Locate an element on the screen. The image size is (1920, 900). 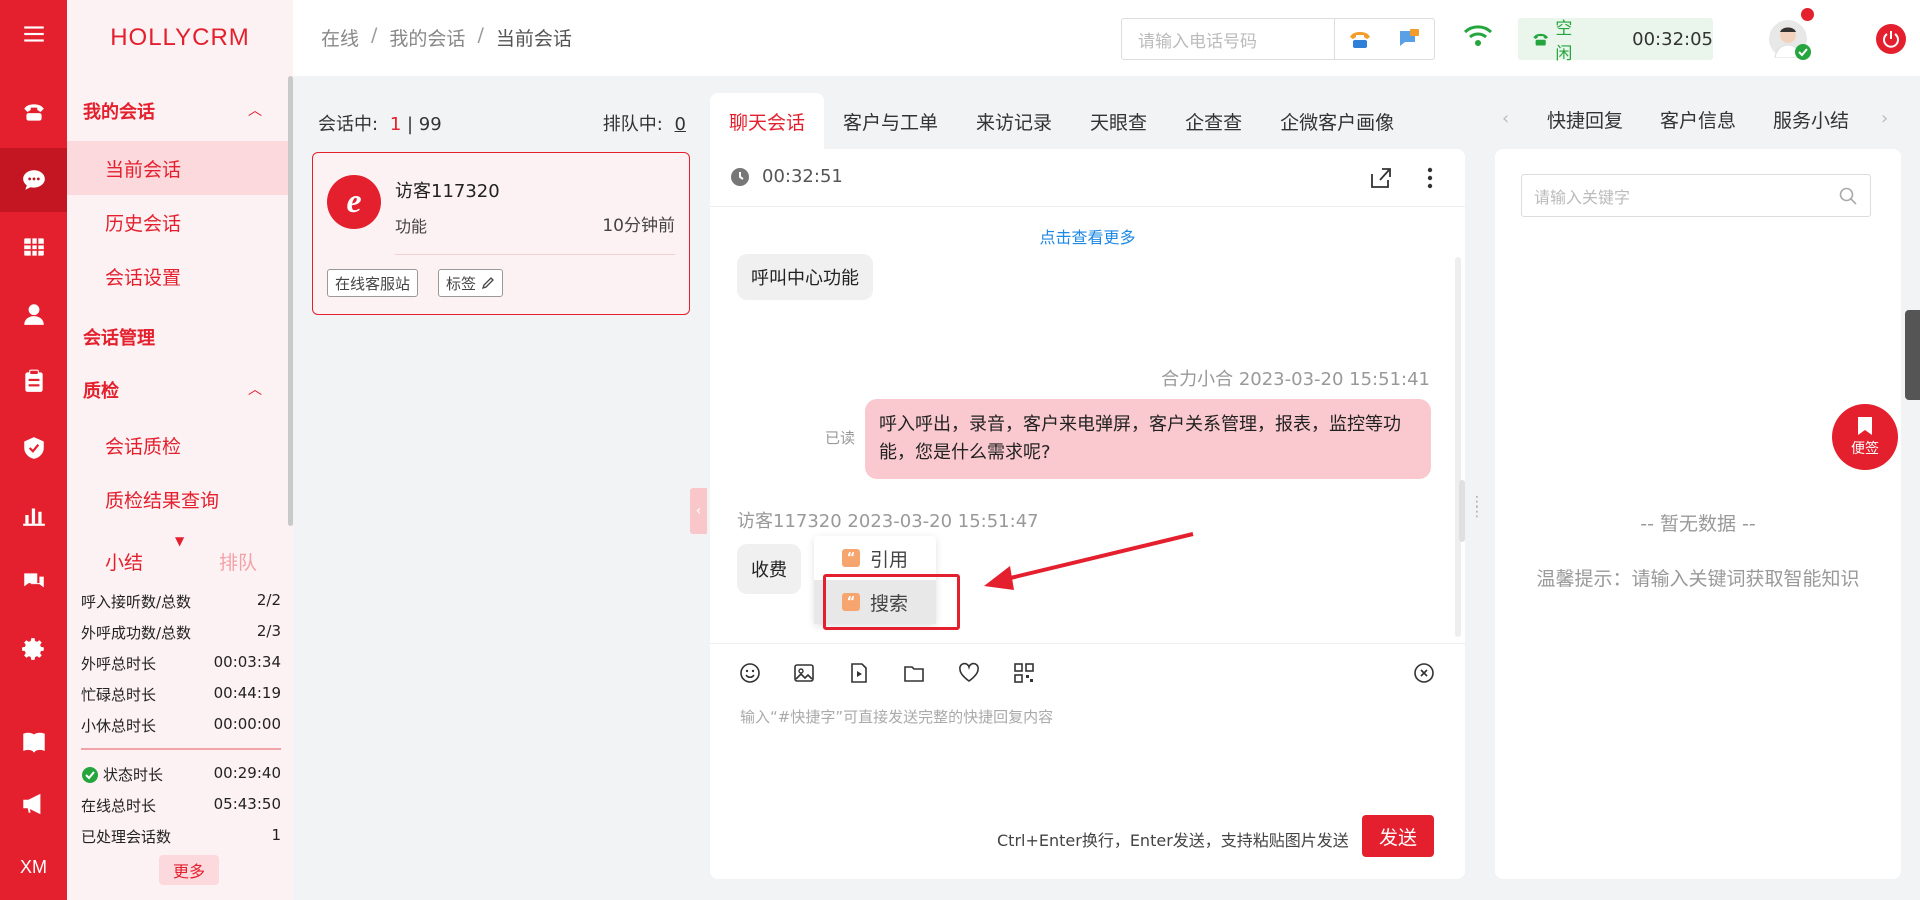
tab-tianyancha: 天眼查 is located at coordinates (1118, 121).